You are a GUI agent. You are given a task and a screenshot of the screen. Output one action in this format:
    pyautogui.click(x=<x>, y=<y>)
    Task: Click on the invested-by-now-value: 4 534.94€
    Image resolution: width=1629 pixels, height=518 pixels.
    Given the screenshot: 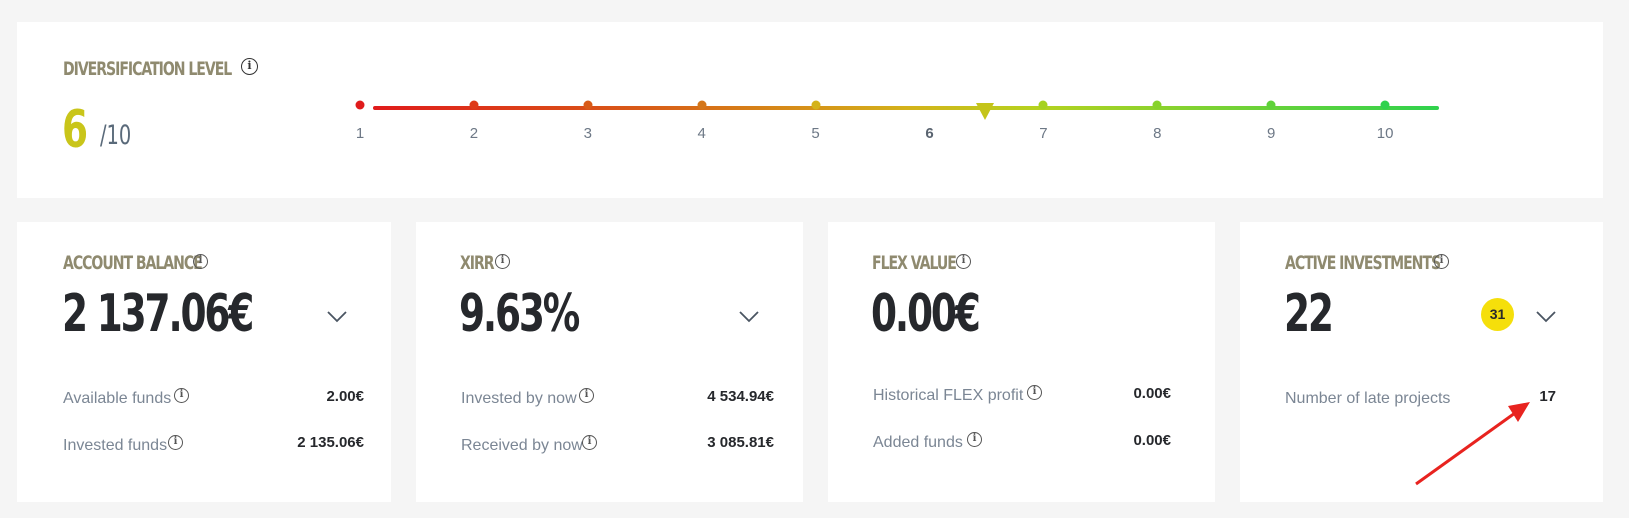 What is the action you would take?
    pyautogui.click(x=740, y=396)
    